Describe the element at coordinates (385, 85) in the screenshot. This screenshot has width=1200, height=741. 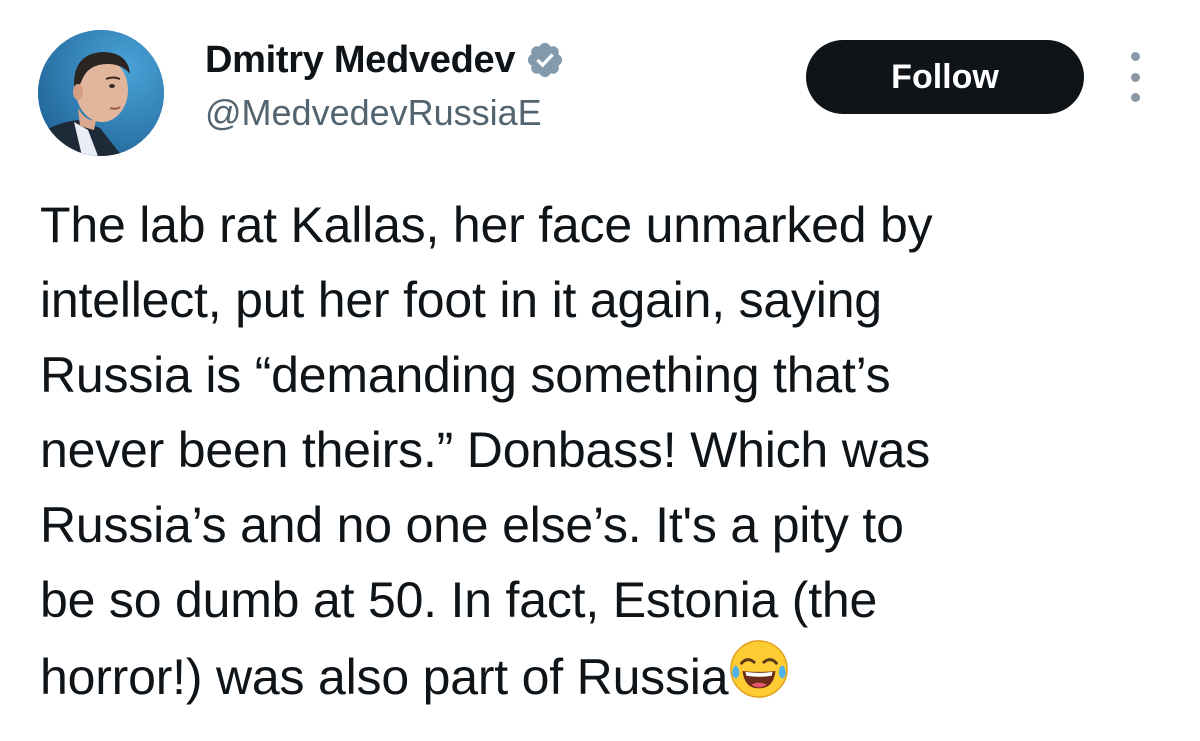
I see `author-info: Dmitry Medvedev @MedvedevRussiaE` at that location.